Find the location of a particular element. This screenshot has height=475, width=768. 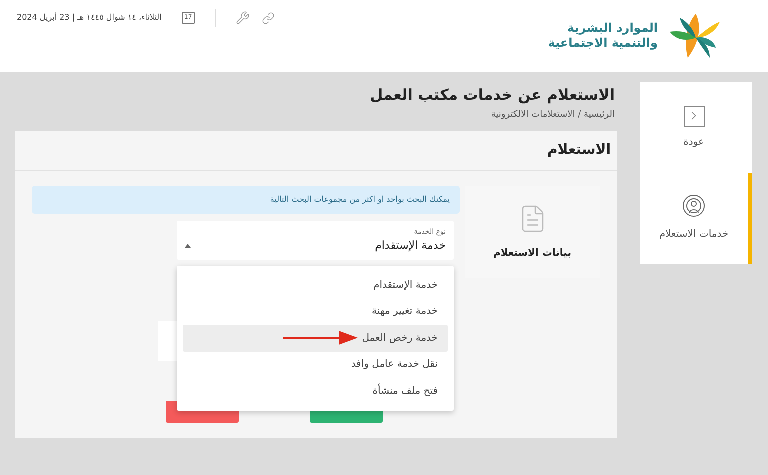

chevron-icon is located at coordinates (694, 116).